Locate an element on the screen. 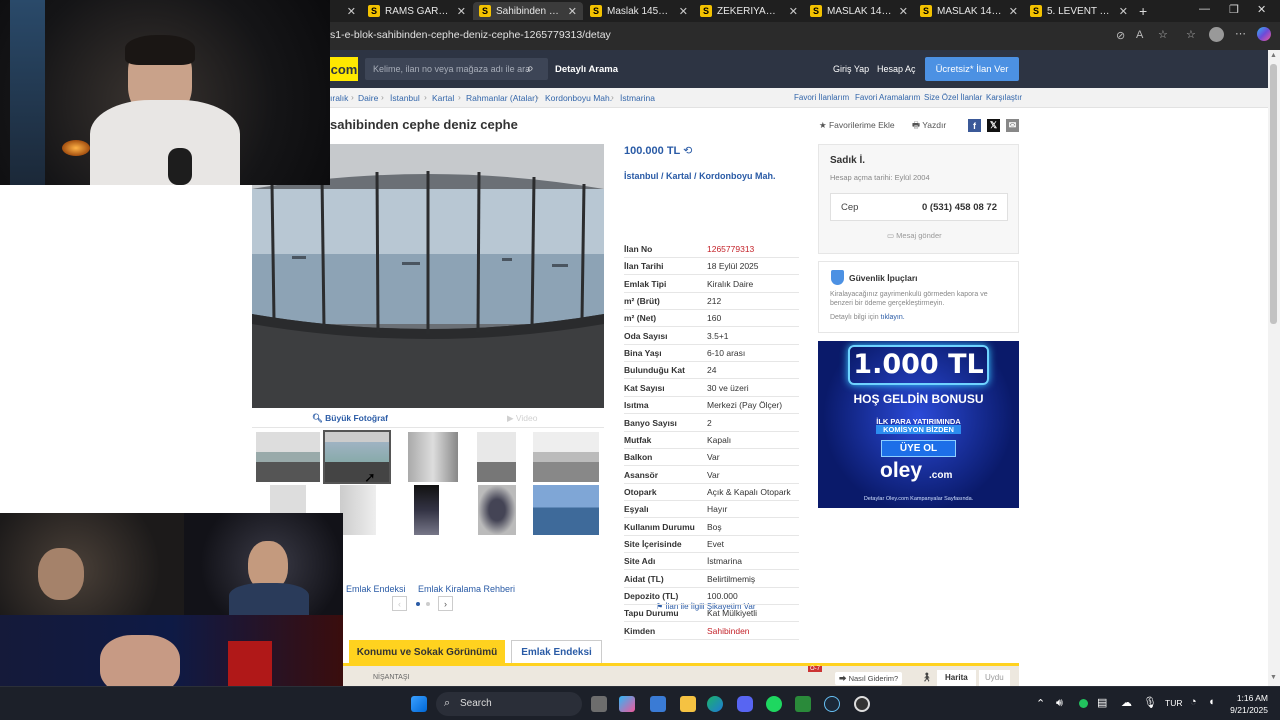 This screenshot has width=1280, height=720. read-aloud-icon: A is located at coordinates (1139, 35).